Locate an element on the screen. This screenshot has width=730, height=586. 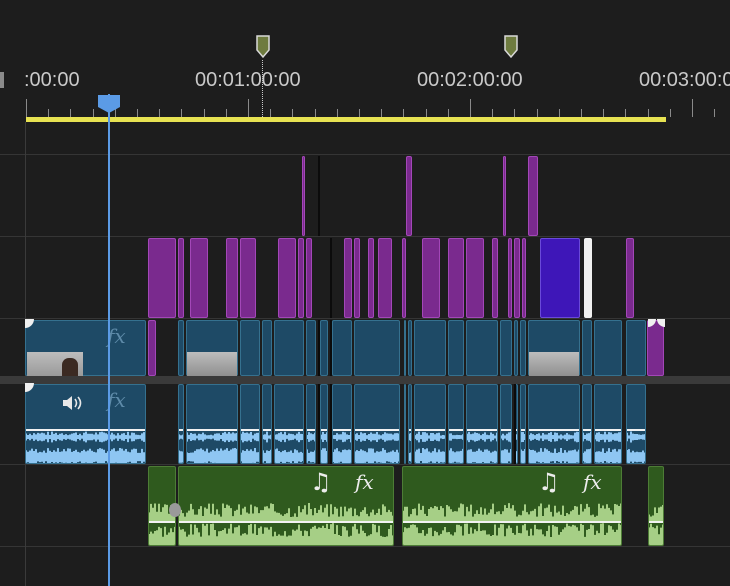
video-thumbnail is located at coordinates (554, 364).